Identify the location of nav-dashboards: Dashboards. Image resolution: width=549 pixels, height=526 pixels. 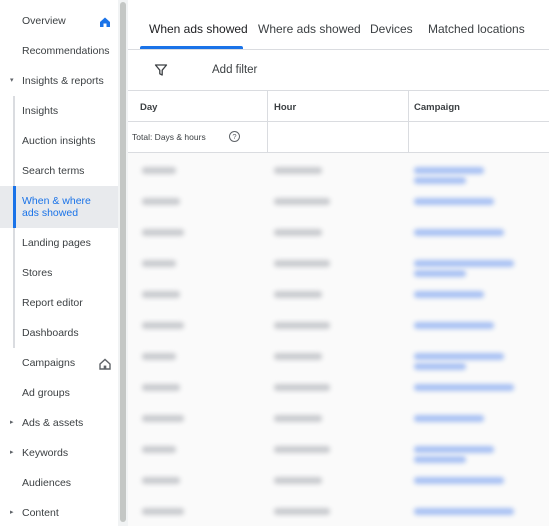
(59, 333).